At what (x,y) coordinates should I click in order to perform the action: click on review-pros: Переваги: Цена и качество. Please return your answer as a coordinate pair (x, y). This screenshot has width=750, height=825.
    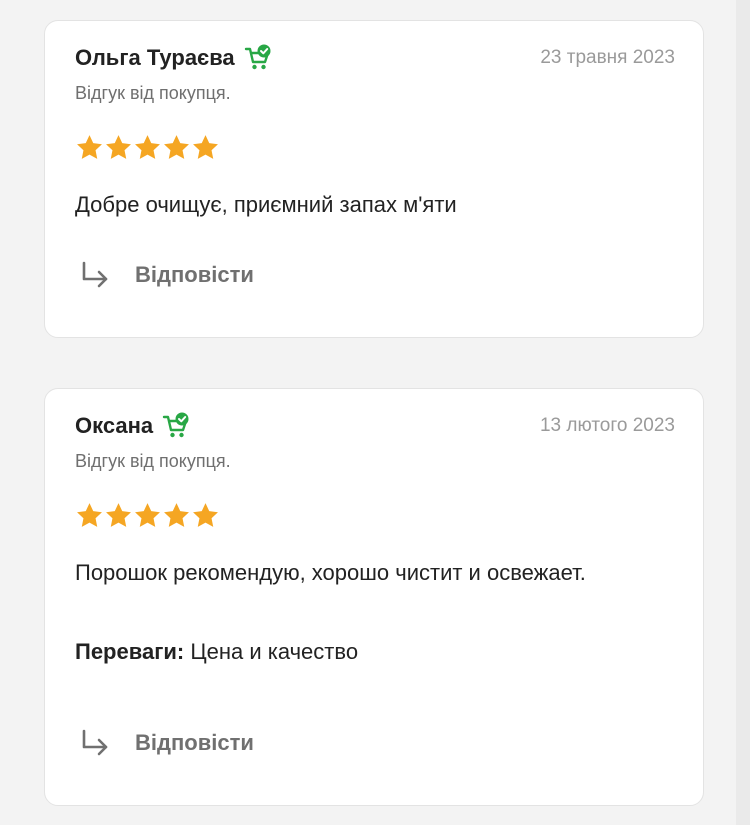
    Looking at the image, I should click on (216, 652).